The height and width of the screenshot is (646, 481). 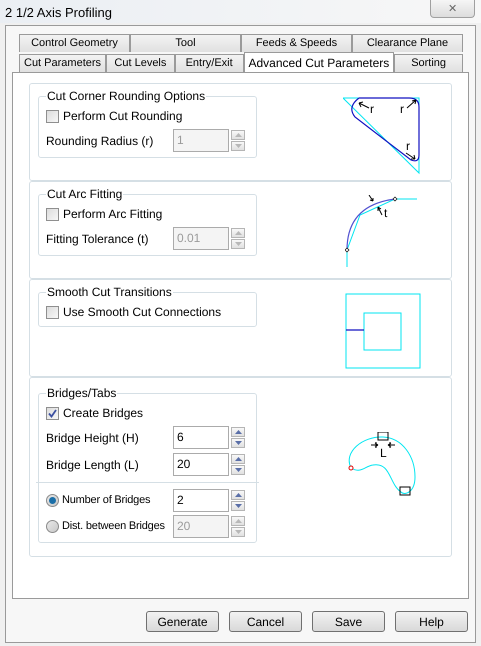 What do you see at coordinates (142, 312) in the screenshot?
I see `checkbox-label: Use Smooth Cut Connections` at bounding box center [142, 312].